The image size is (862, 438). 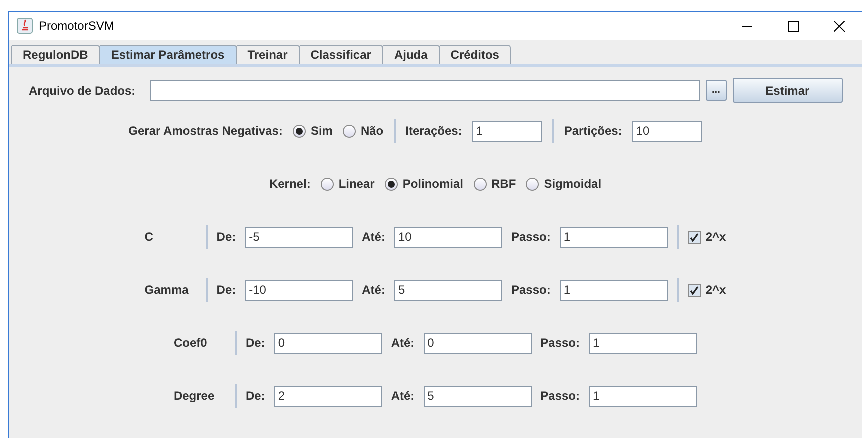 I want to click on from-field: -10, so click(x=299, y=290).